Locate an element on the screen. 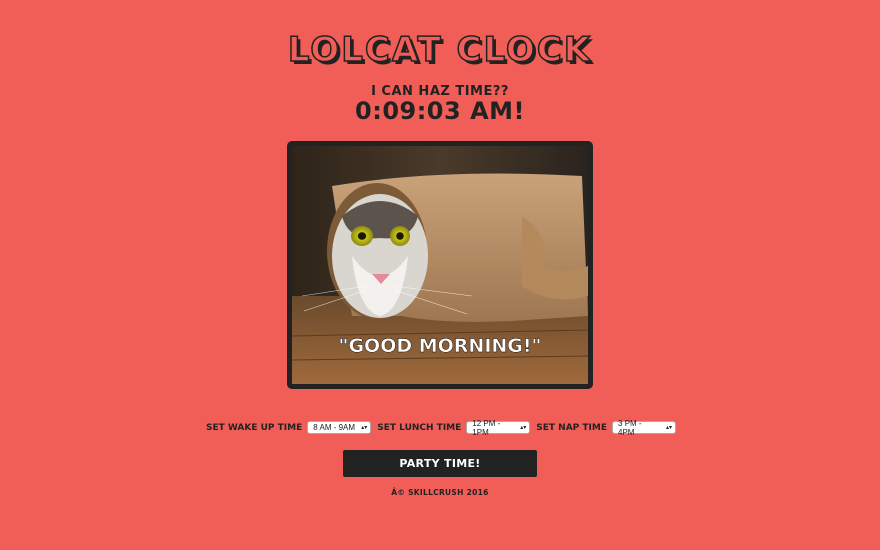  clock-display: 0:09:03 AM! is located at coordinates (440, 111).